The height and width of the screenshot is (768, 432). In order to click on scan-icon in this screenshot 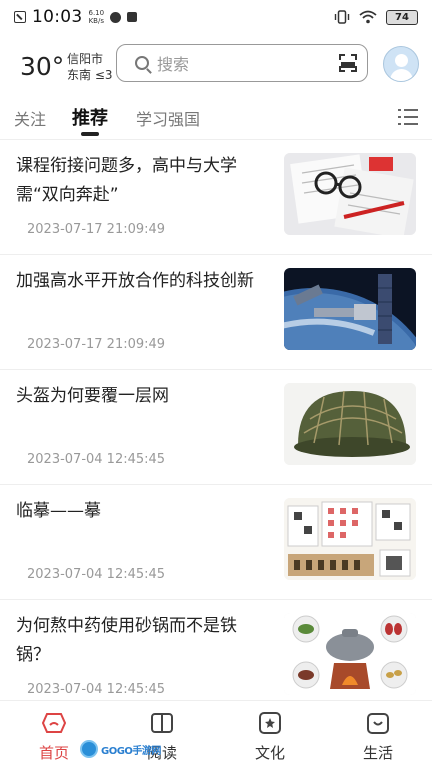, I will do `click(348, 63)`.